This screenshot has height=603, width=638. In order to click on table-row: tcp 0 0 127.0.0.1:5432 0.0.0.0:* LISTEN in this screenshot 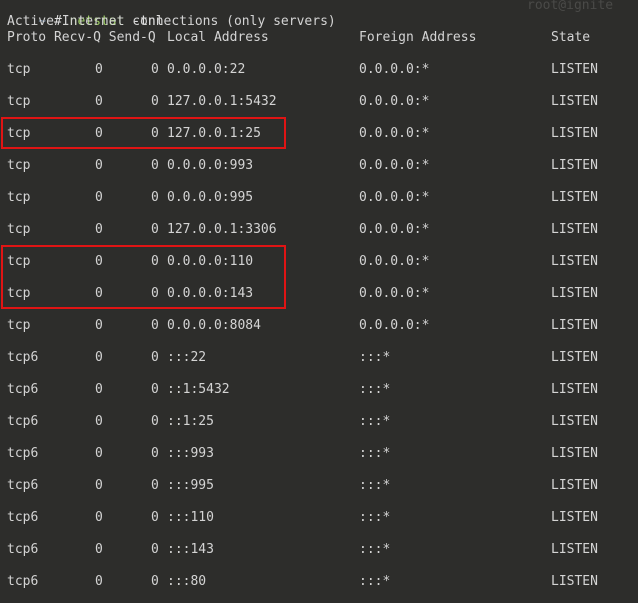, I will do `click(319, 102)`.